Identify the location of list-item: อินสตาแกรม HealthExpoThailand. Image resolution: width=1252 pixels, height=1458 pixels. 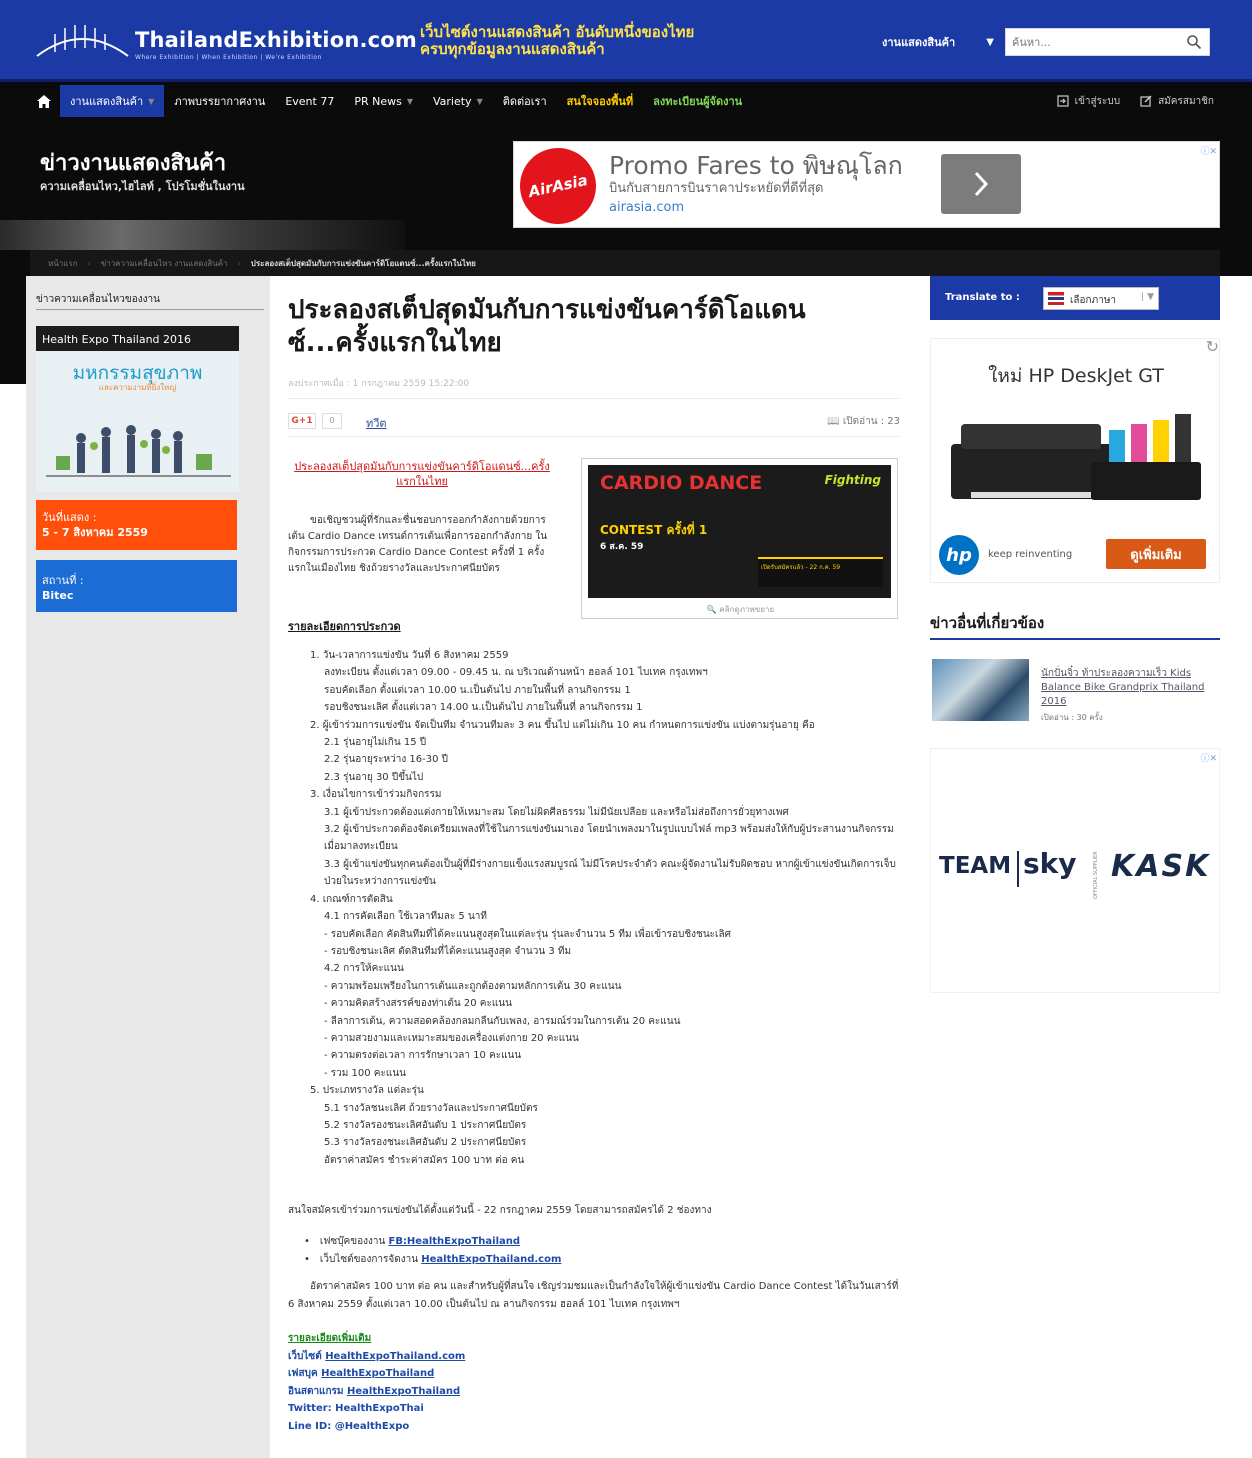
(374, 1391).